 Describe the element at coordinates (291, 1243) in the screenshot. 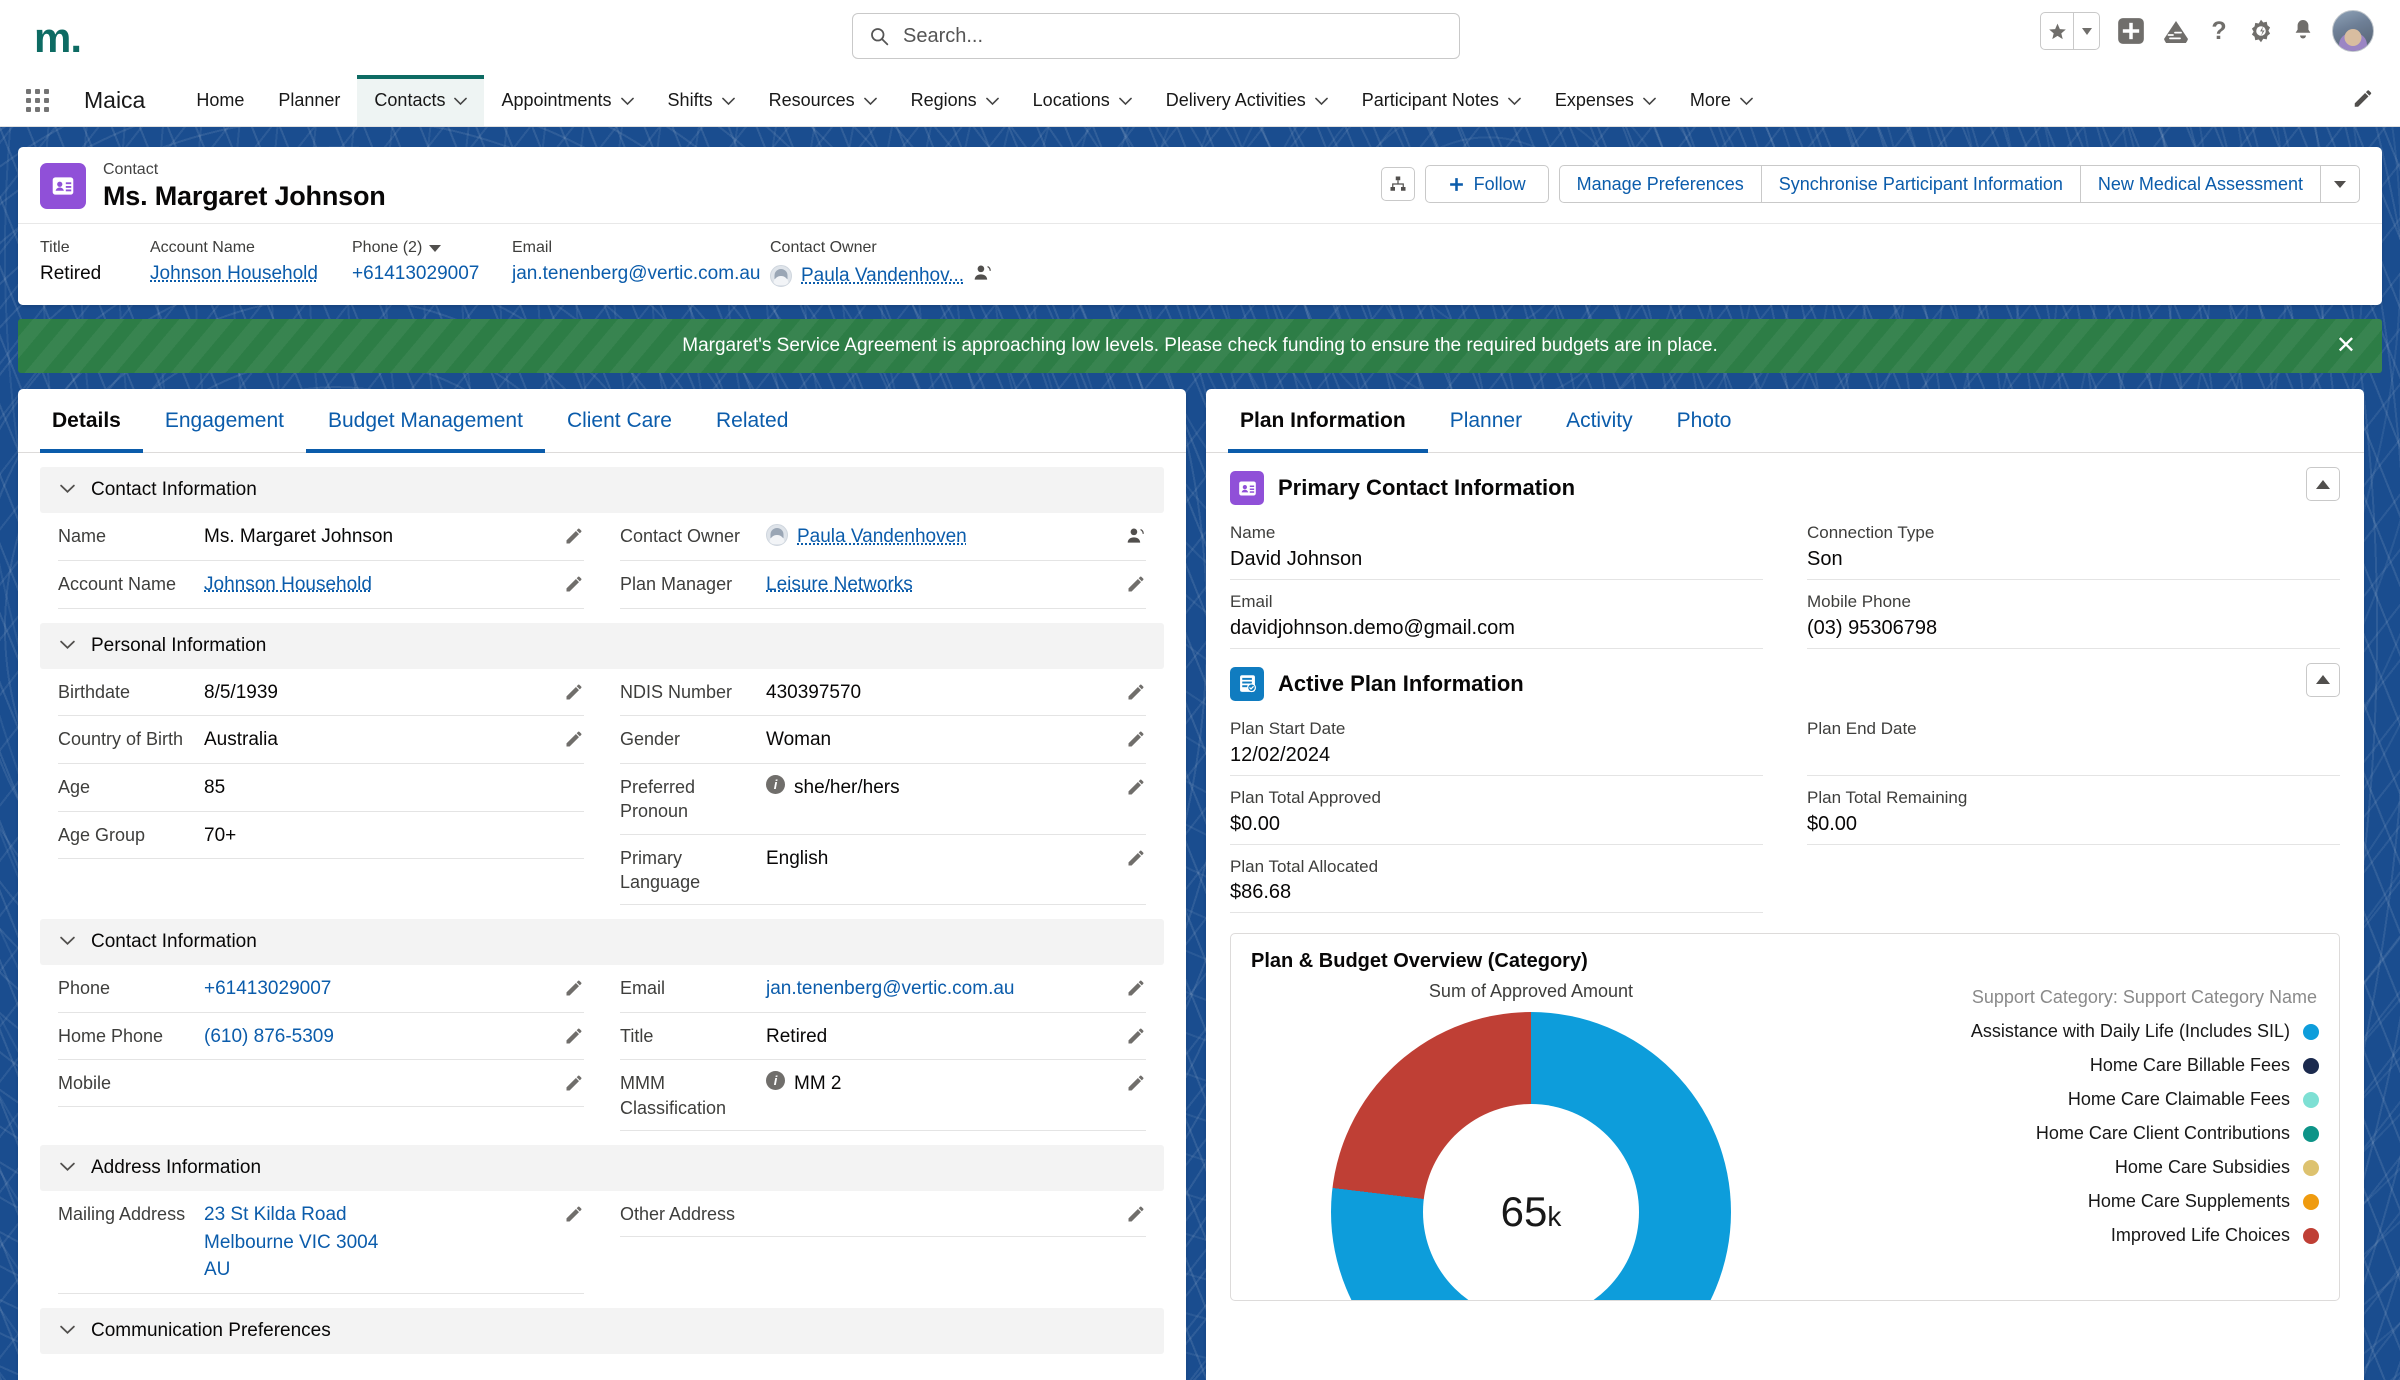

I see `field-value-line: Melbourne VIC 3004` at that location.